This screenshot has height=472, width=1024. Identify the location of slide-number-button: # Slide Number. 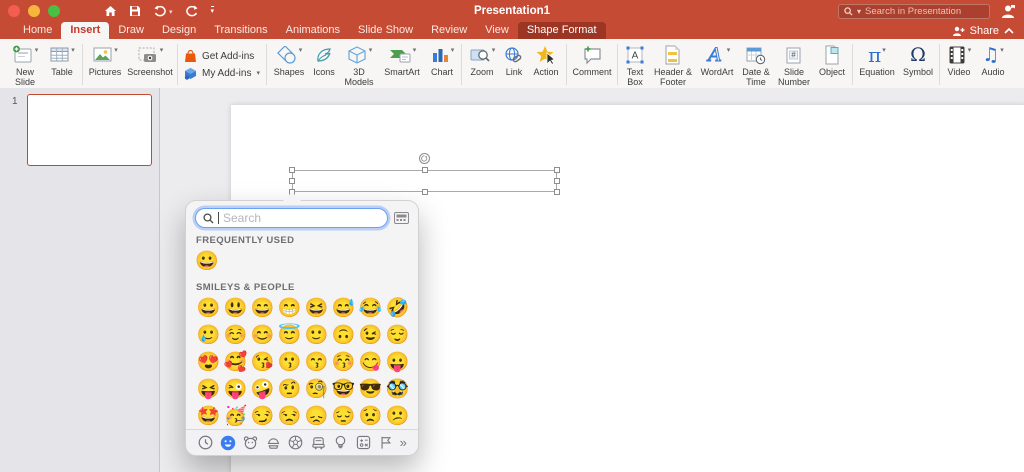
(794, 64).